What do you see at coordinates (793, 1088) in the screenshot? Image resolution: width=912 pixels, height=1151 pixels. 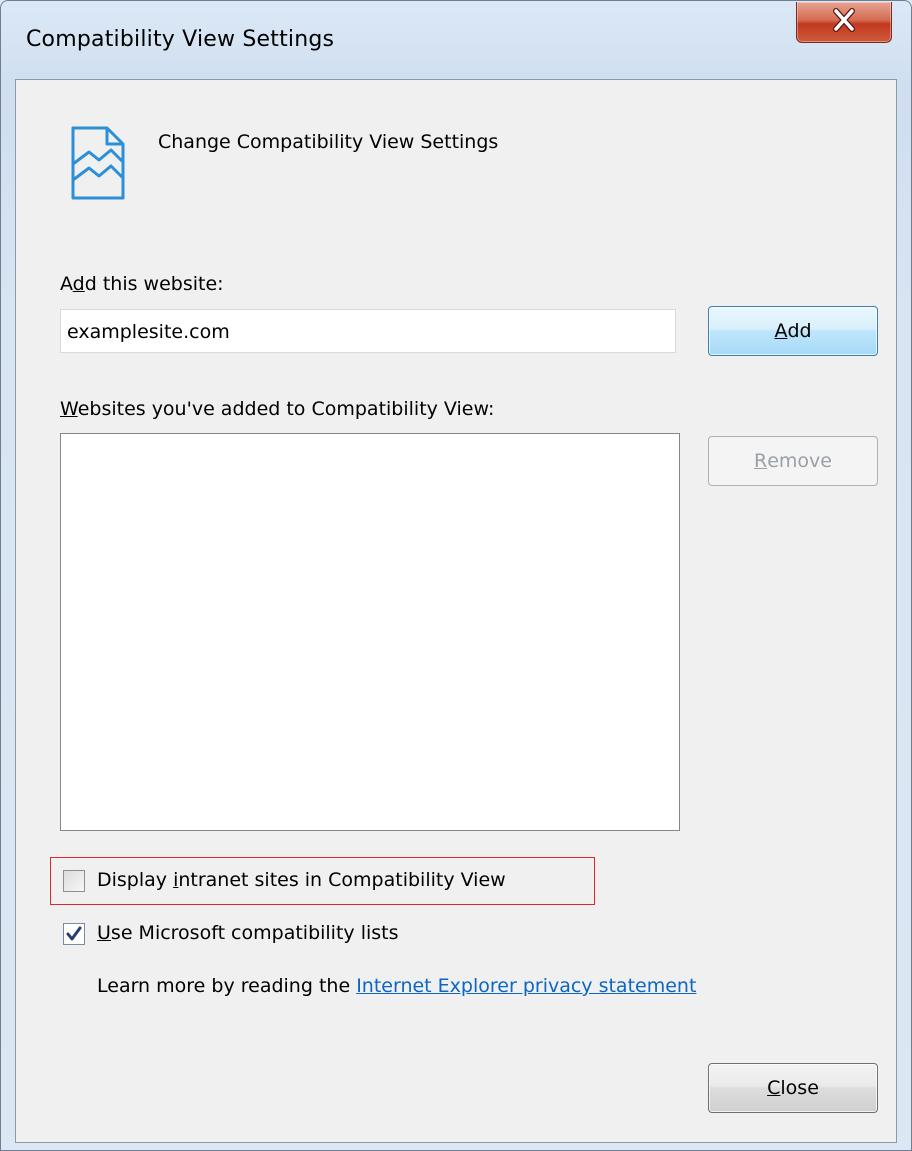 I see `close-button: Close` at bounding box center [793, 1088].